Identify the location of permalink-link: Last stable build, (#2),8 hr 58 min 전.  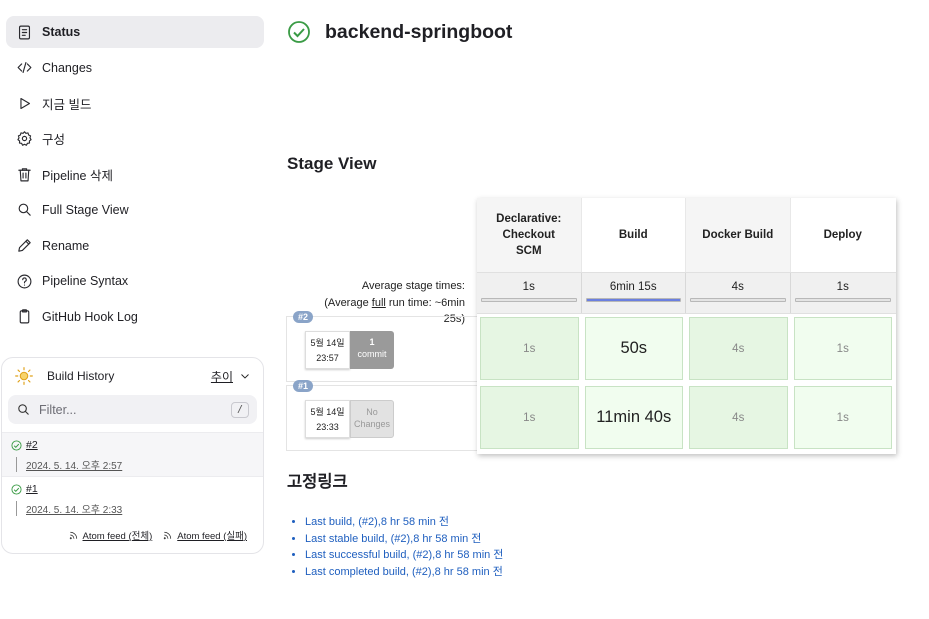
(393, 539).